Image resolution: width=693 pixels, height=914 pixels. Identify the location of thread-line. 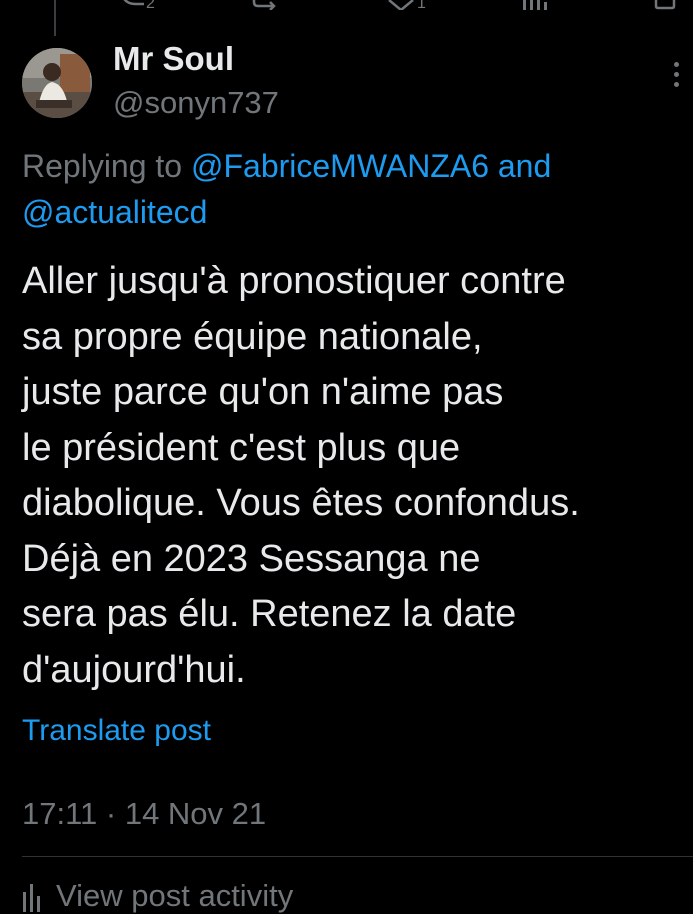
(55, 18).